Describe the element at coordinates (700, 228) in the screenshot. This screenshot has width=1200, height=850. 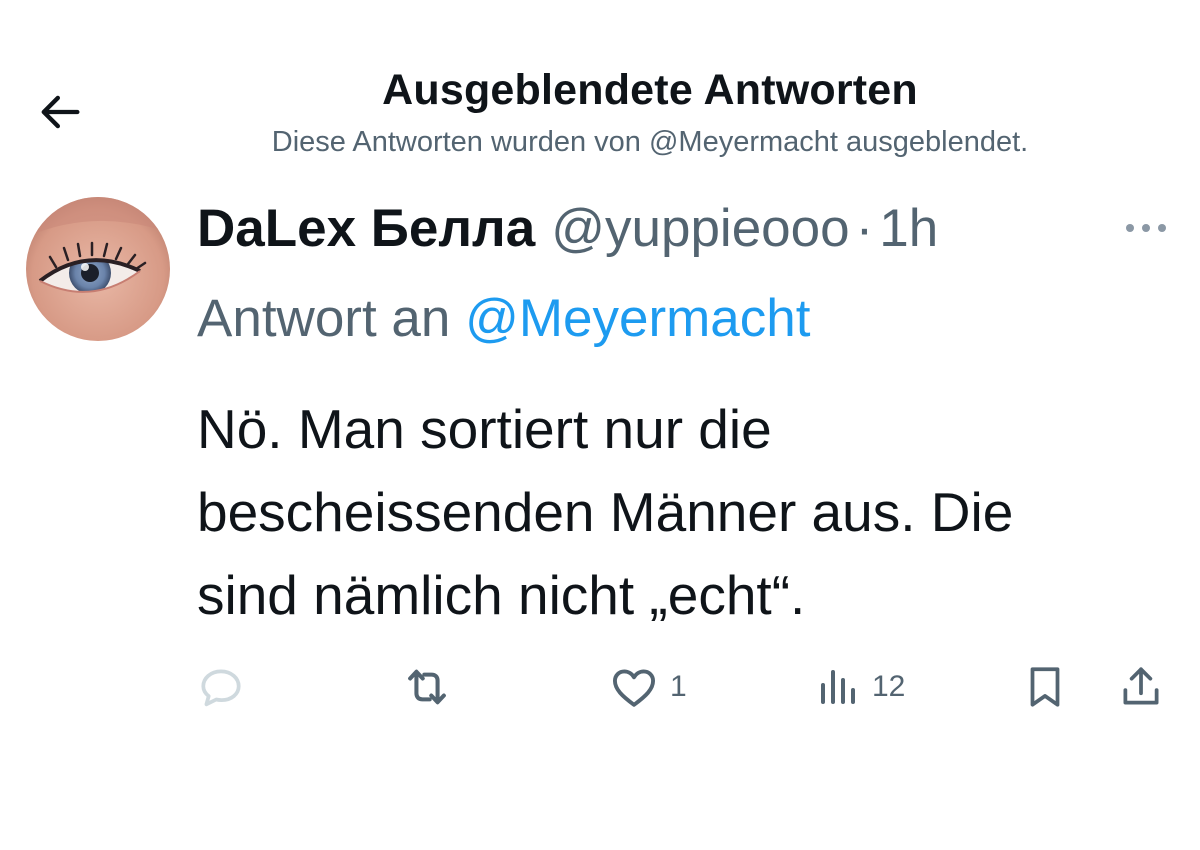
I see `user-handle: @yuppieooo` at that location.